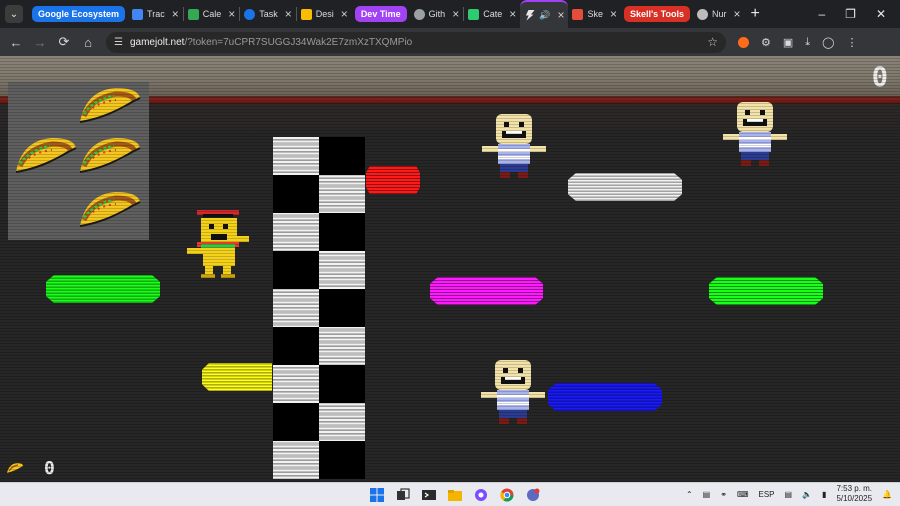 The image size is (900, 506). What do you see at coordinates (881, 14) in the screenshot?
I see `window-close-icon: ✕` at bounding box center [881, 14].